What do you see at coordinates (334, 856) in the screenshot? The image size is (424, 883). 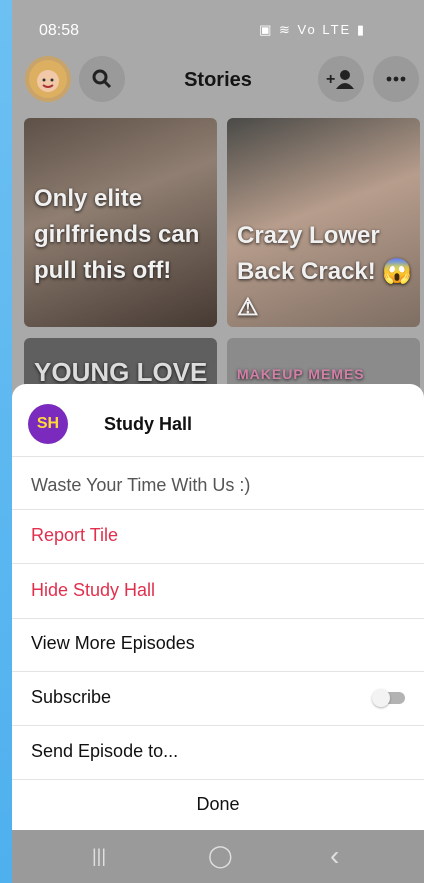 I see `back-button: ‹` at bounding box center [334, 856].